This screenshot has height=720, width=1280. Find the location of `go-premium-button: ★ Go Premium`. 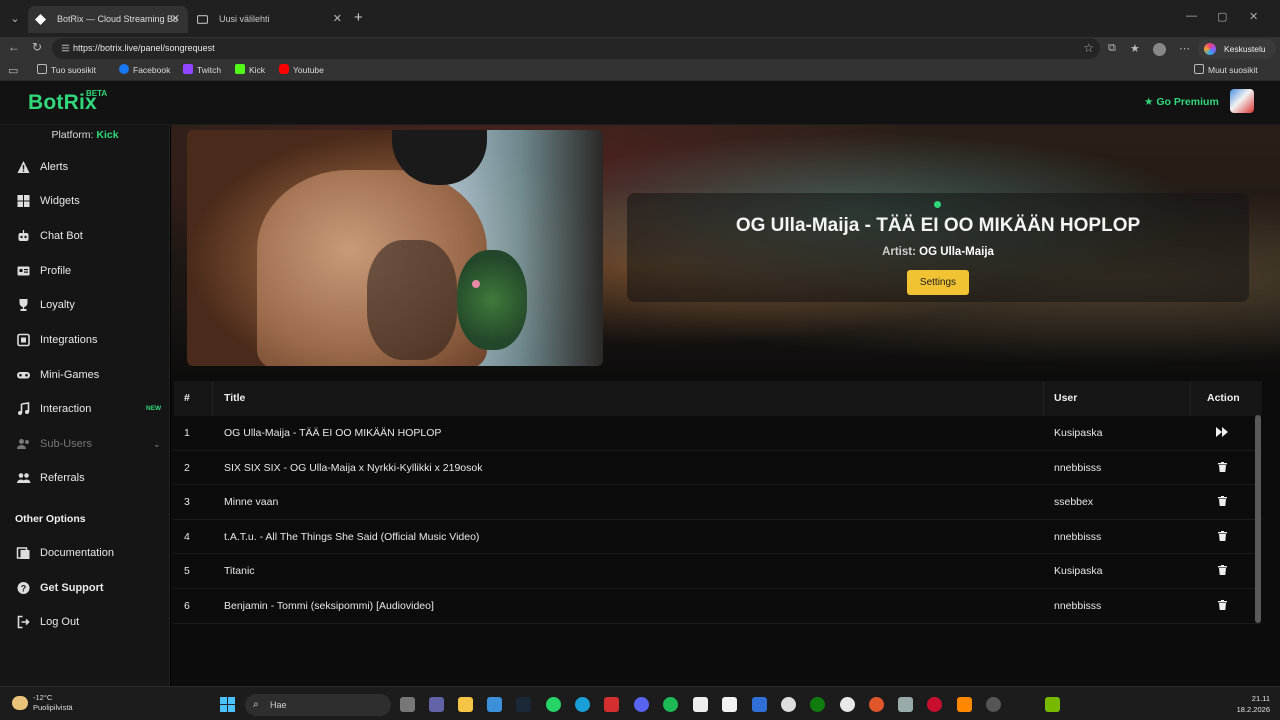

go-premium-button: ★ Go Premium is located at coordinates (1181, 102).